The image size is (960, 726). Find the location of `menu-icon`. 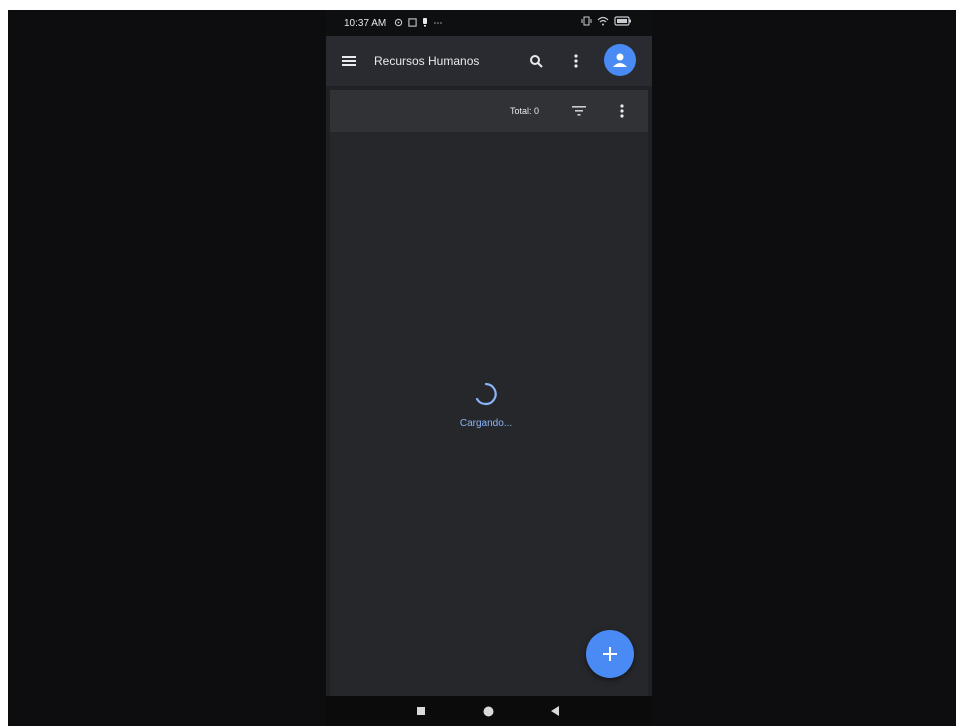

menu-icon is located at coordinates (349, 61).